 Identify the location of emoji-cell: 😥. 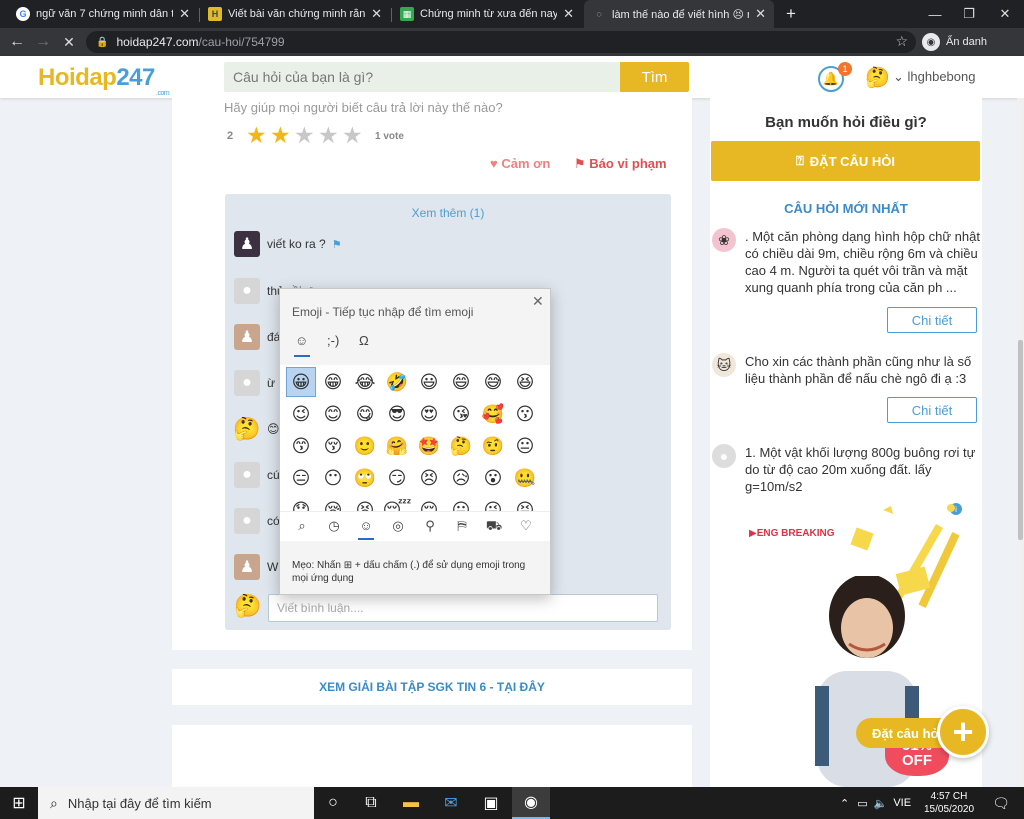
(461, 478).